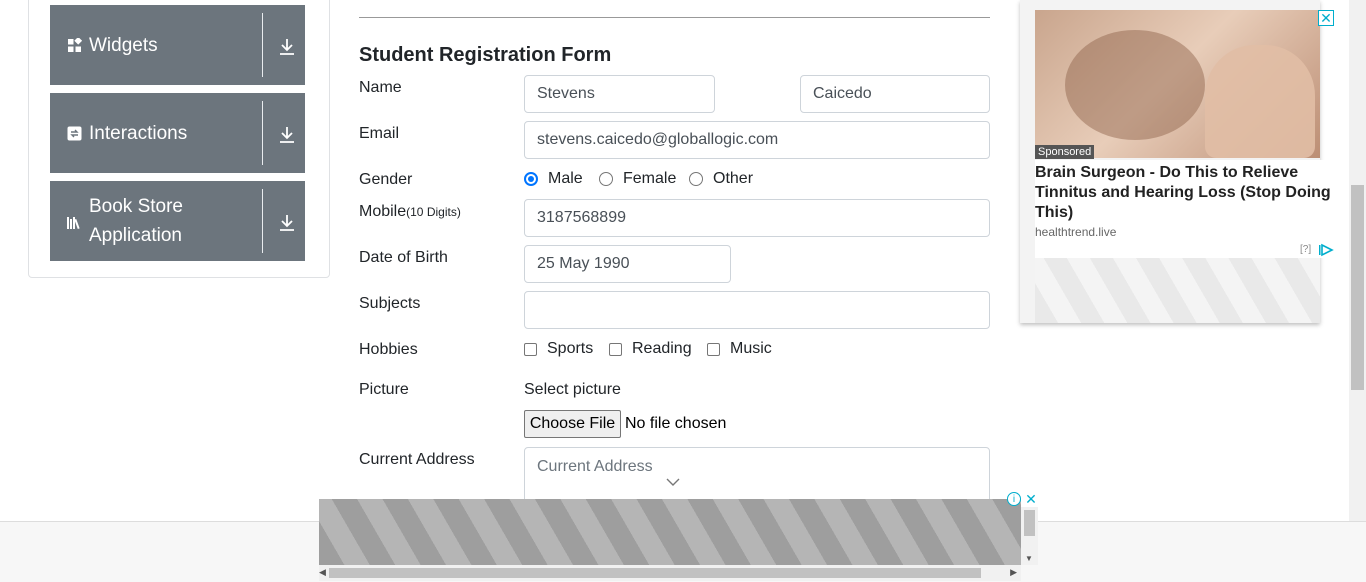 This screenshot has height=582, width=1366. Describe the element at coordinates (384, 389) in the screenshot. I see `picture-label: Picture` at that location.